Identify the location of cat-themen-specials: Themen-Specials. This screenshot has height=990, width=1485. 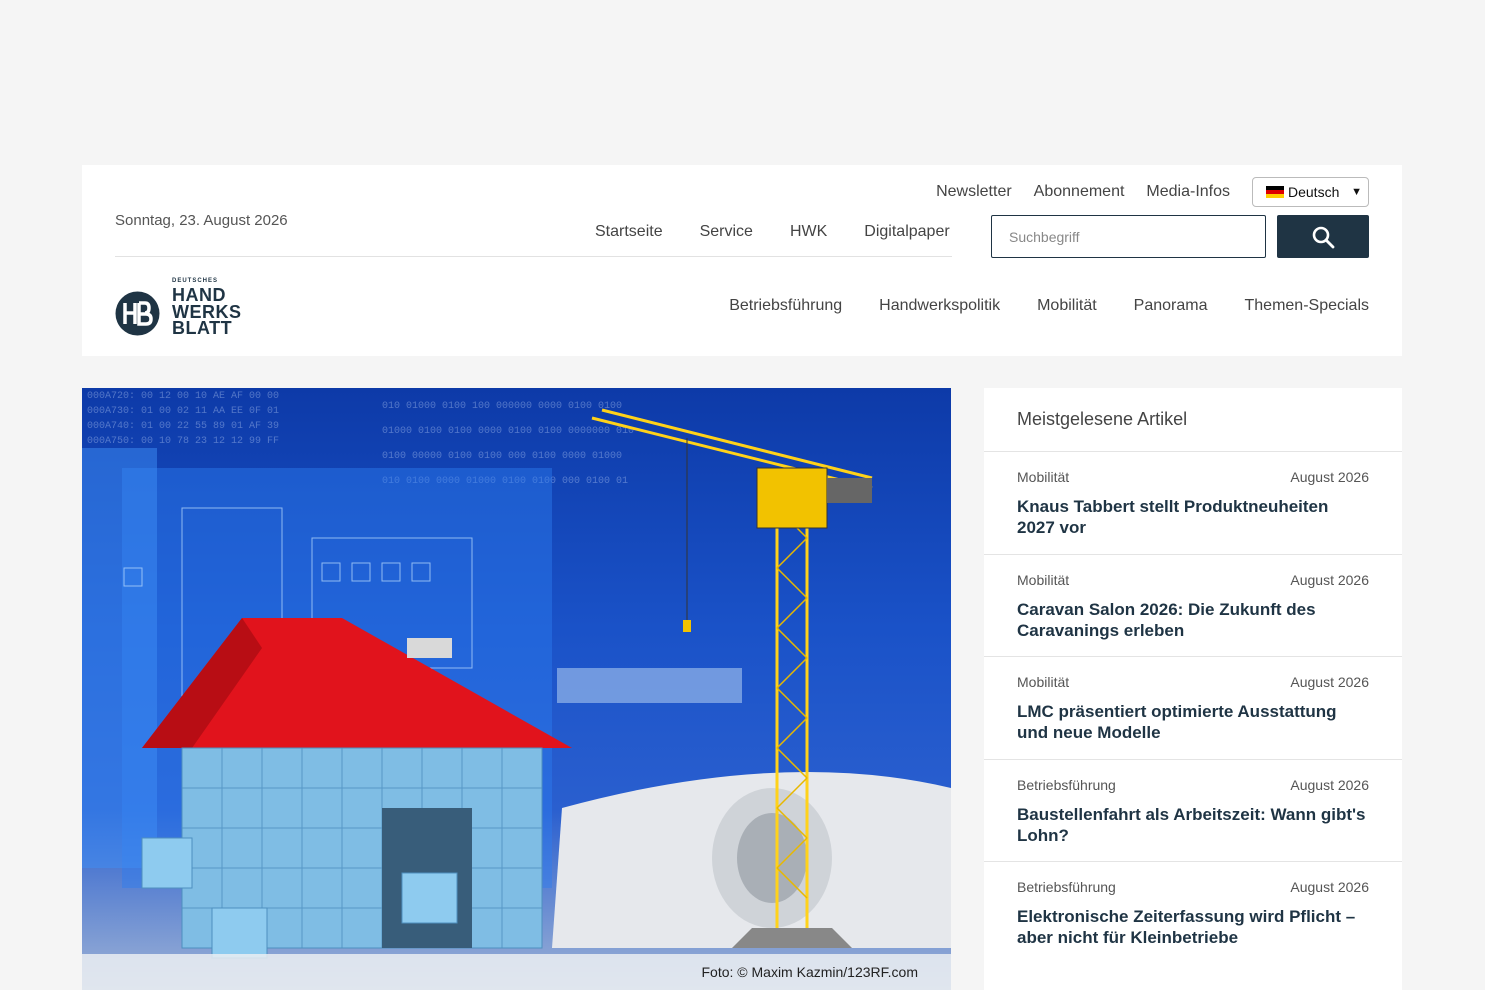
(1307, 306).